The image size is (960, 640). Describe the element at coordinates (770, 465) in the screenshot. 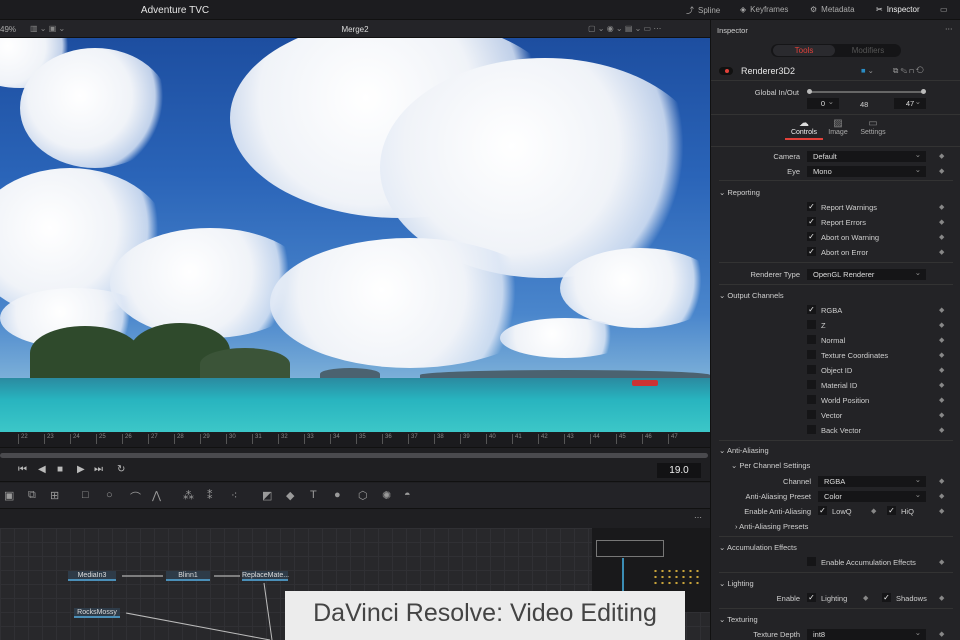

I see `section-per-channel: ⌄ Per Channel Settings` at that location.